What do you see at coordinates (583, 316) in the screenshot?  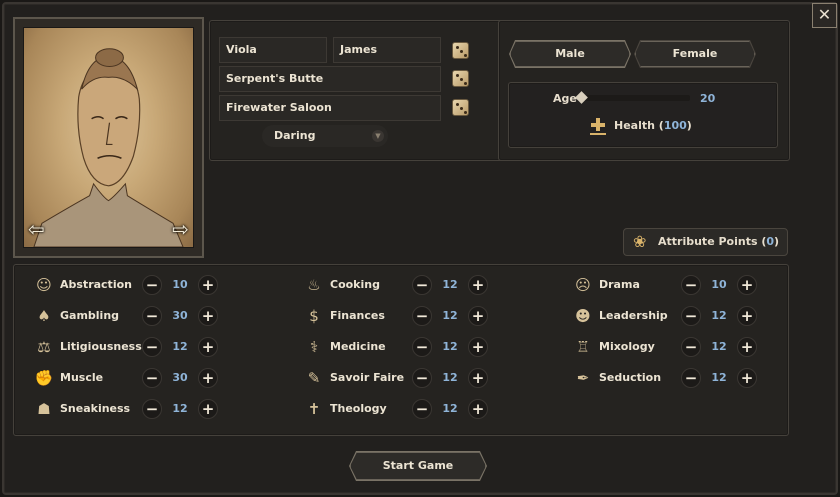 I see `group-icon: ☻` at bounding box center [583, 316].